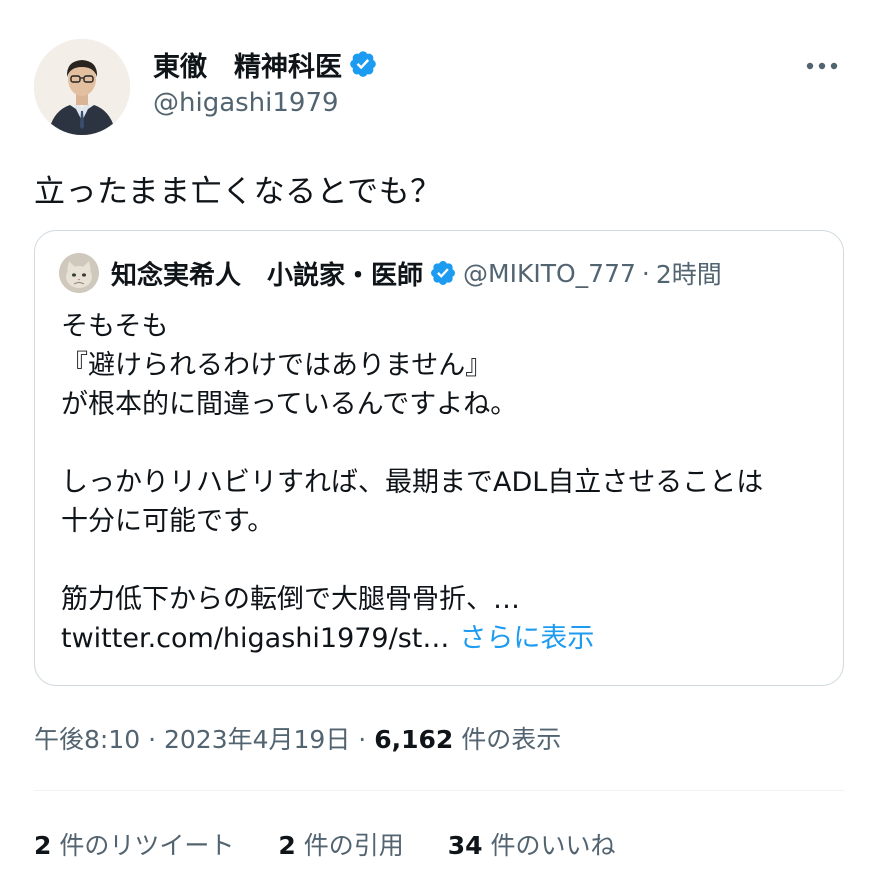  What do you see at coordinates (526, 638) in the screenshot?
I see `show-more-link: さらに表示` at bounding box center [526, 638].